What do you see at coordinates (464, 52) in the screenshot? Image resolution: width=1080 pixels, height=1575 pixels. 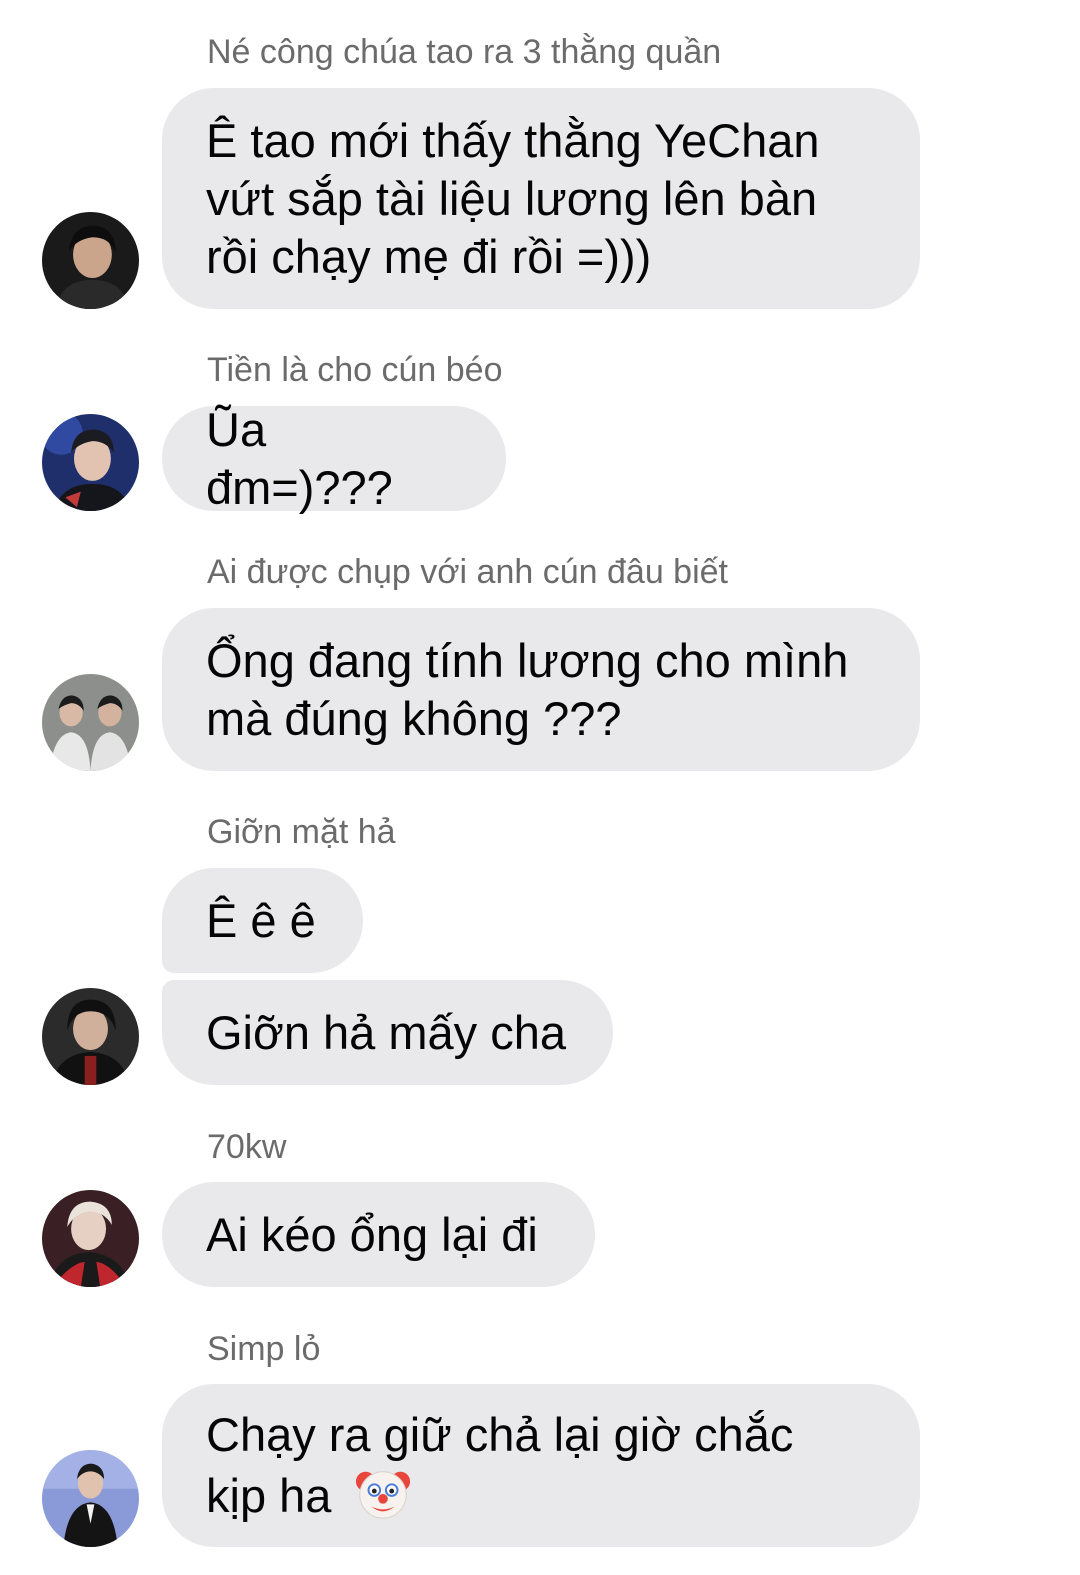 I see `sender-name: Né công chúa tao ra 3 thằng quần` at bounding box center [464, 52].